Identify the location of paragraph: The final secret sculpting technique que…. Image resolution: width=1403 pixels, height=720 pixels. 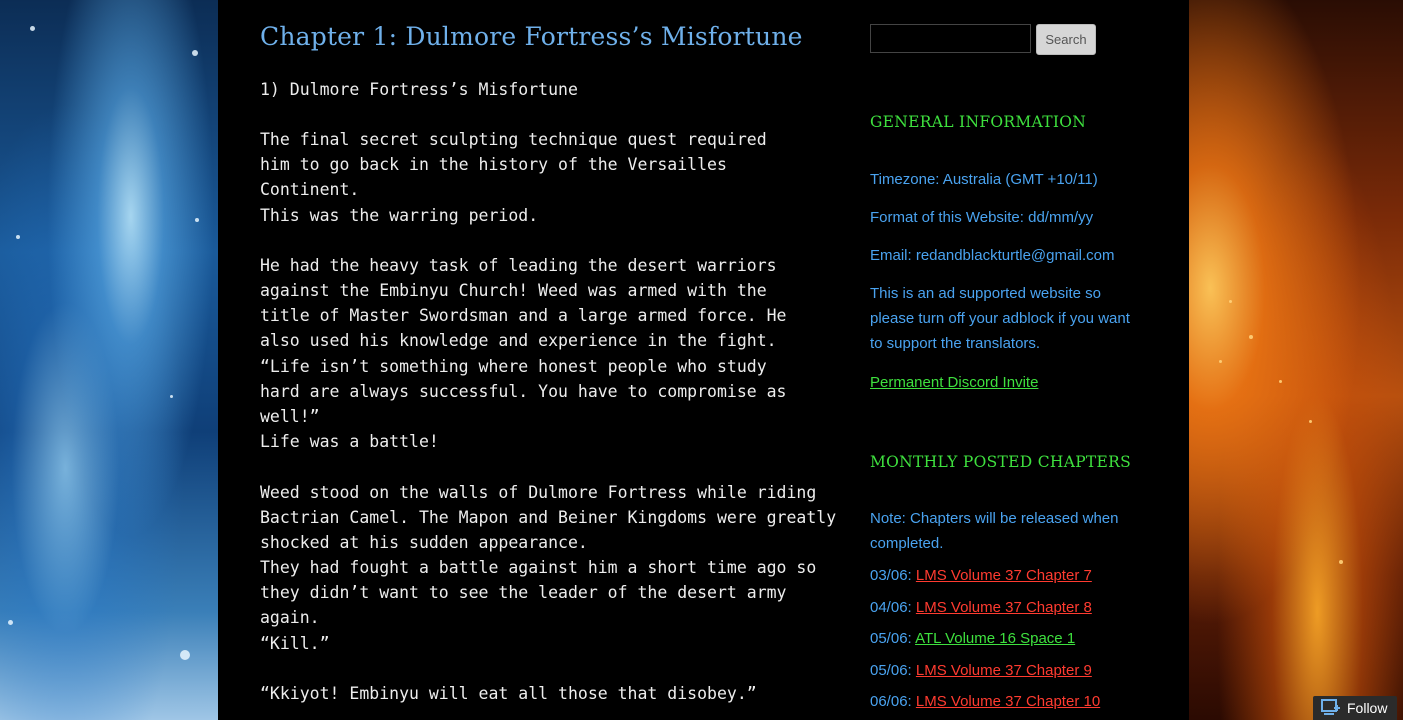
(513, 164).